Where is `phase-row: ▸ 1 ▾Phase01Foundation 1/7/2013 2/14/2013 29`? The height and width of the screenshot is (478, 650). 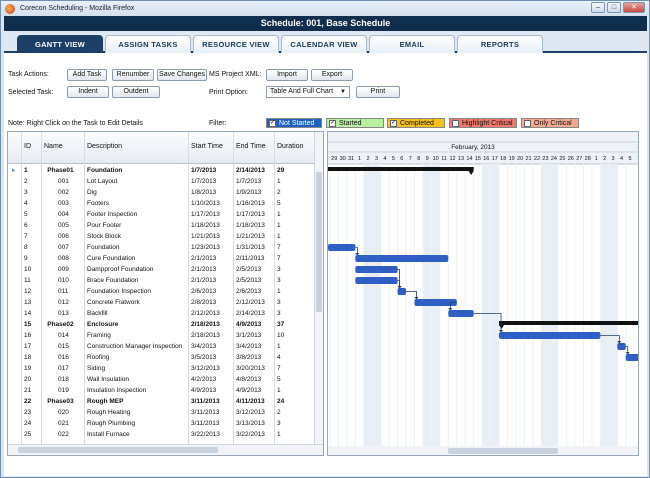 phase-row: ▸ 1 ▾Phase01Foundation 1/7/2013 2/14/2013 29 is located at coordinates (161, 170).